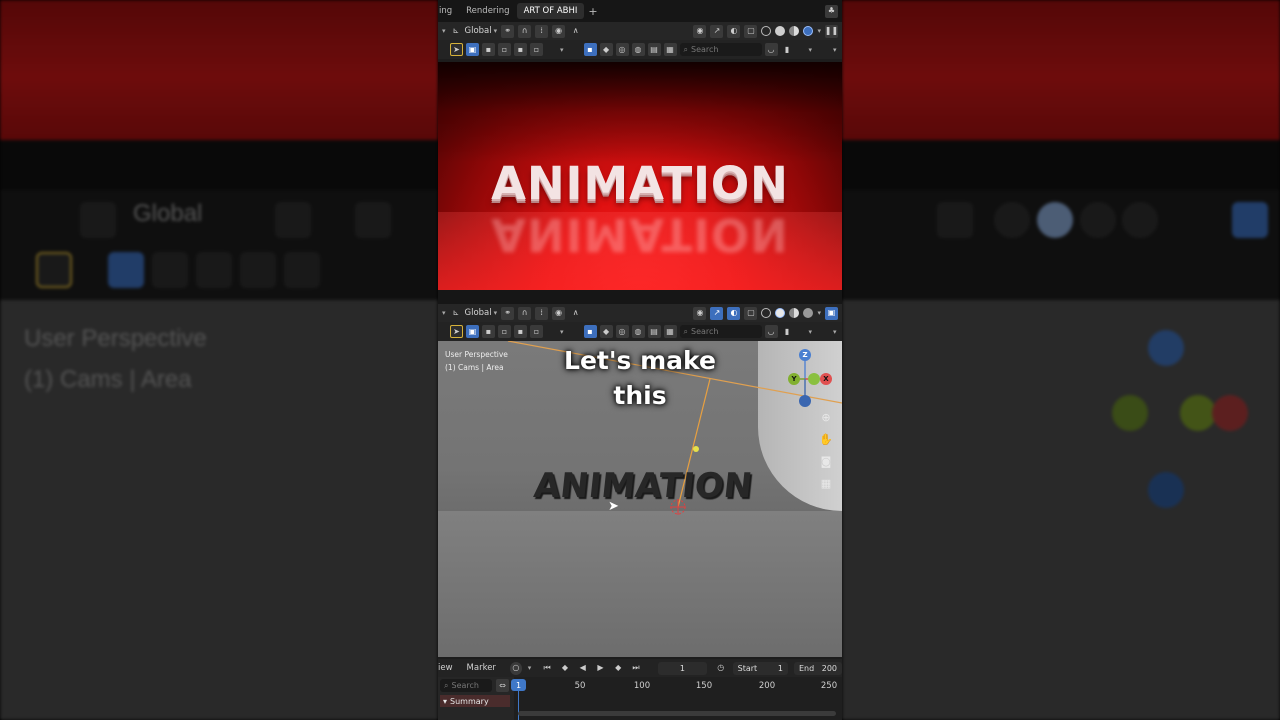 This screenshot has width=1280, height=720. I want to click on end-frame-field: End 200, so click(817, 668).